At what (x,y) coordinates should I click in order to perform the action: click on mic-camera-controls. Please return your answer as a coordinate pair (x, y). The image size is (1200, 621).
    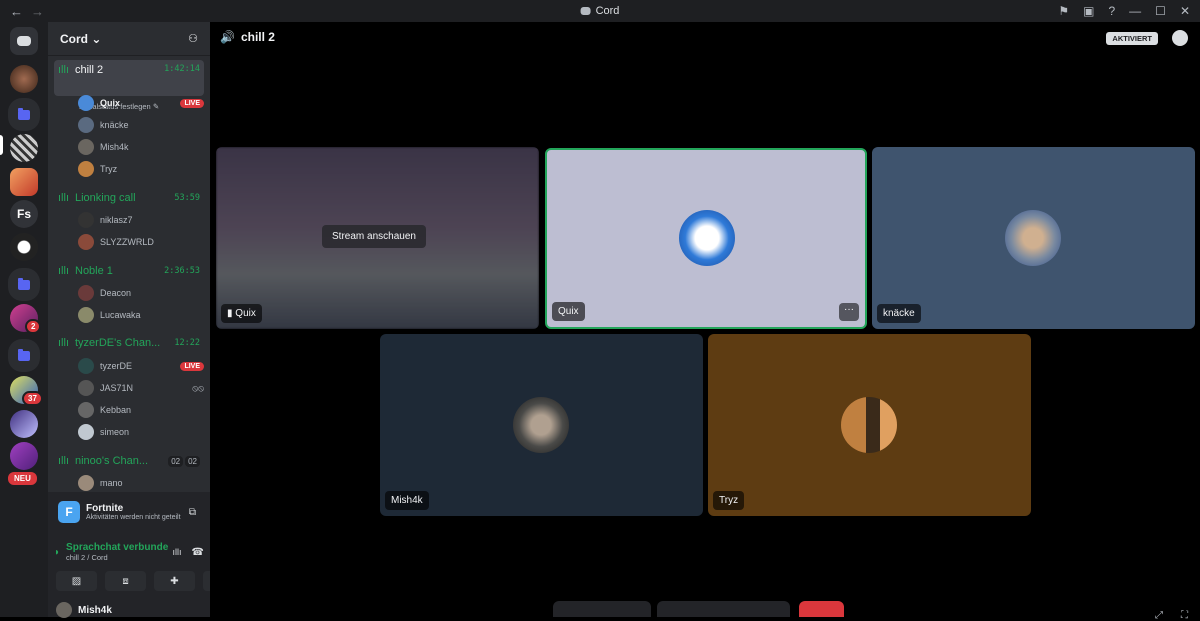
    Looking at the image, I should click on (602, 609).